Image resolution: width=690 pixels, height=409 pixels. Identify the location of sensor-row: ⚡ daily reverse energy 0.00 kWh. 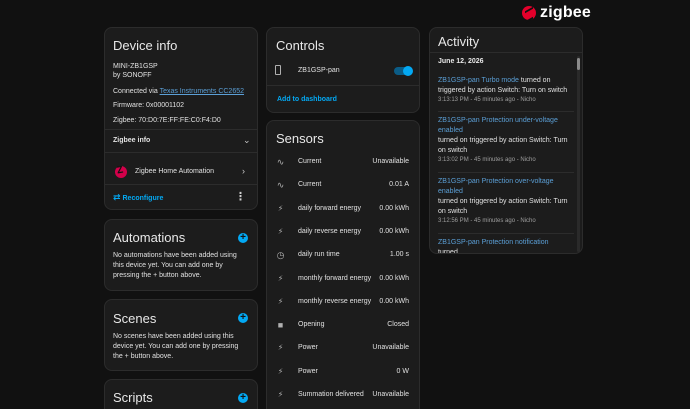
(343, 232).